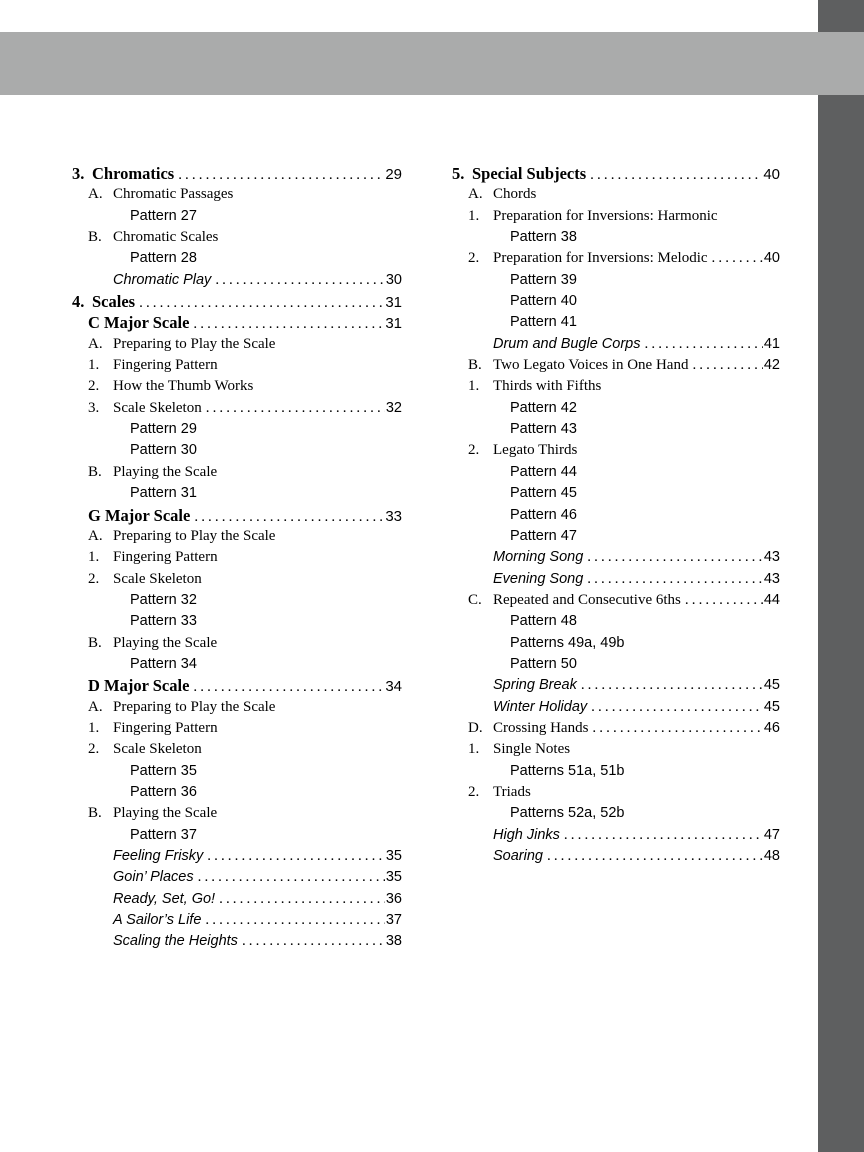  I want to click on toc-entry: Morning Song 43, so click(616, 557).